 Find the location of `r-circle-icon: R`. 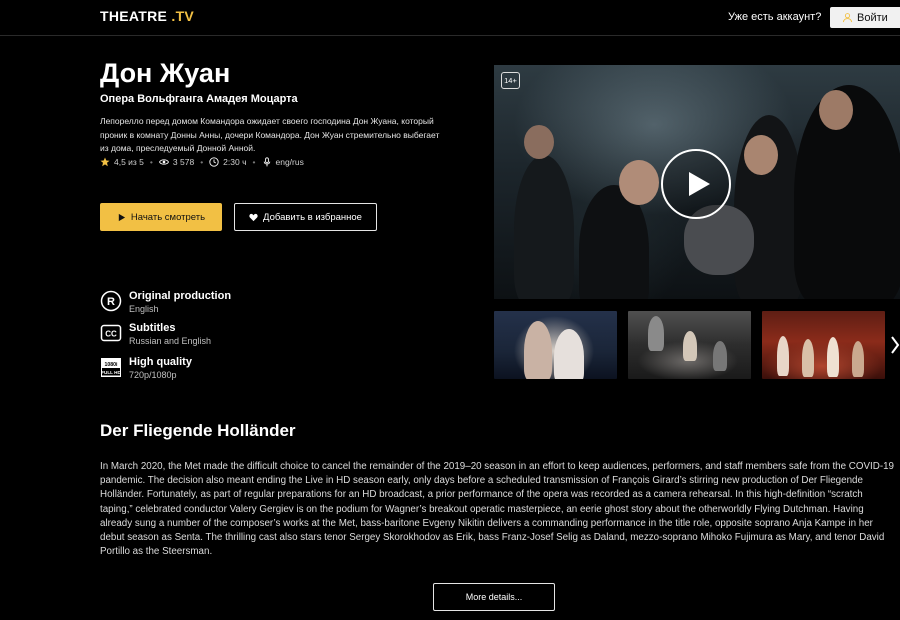

r-circle-icon: R is located at coordinates (111, 301).